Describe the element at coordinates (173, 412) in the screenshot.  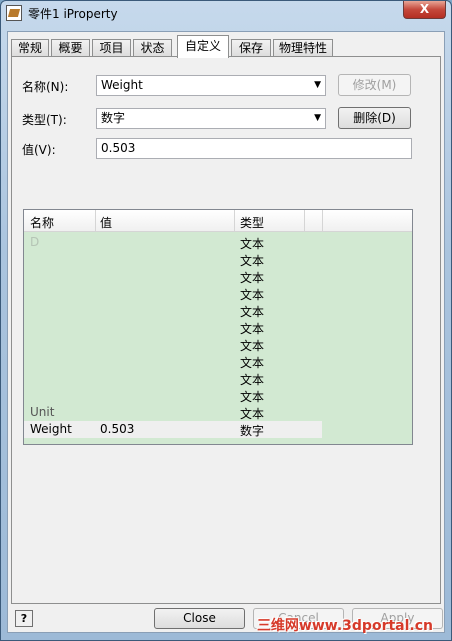
I see `table-row: Unit 文本` at that location.